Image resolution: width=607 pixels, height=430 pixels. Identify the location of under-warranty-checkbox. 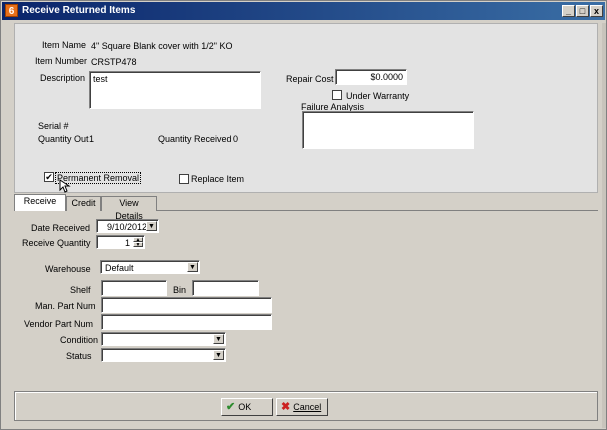
(337, 95).